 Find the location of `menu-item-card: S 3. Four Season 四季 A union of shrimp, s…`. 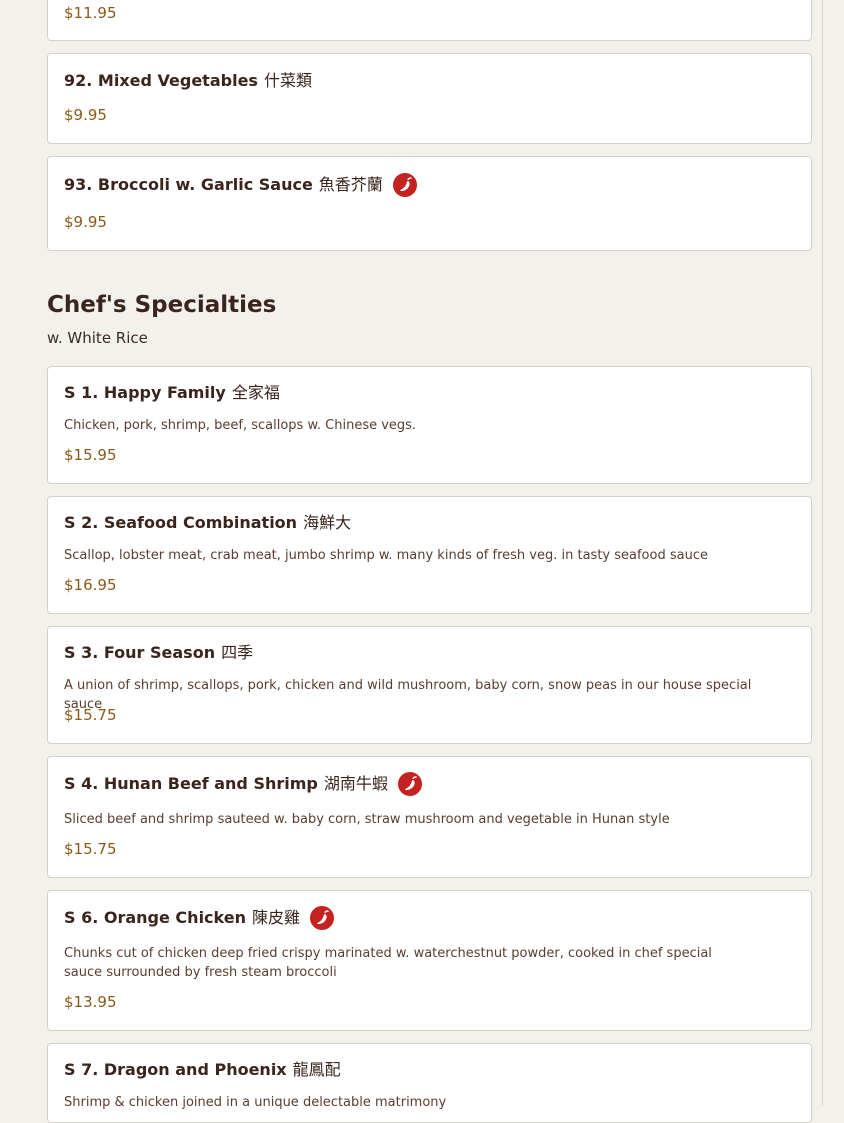

menu-item-card: S 3. Four Season 四季 A union of shrimp, s… is located at coordinates (429, 685).